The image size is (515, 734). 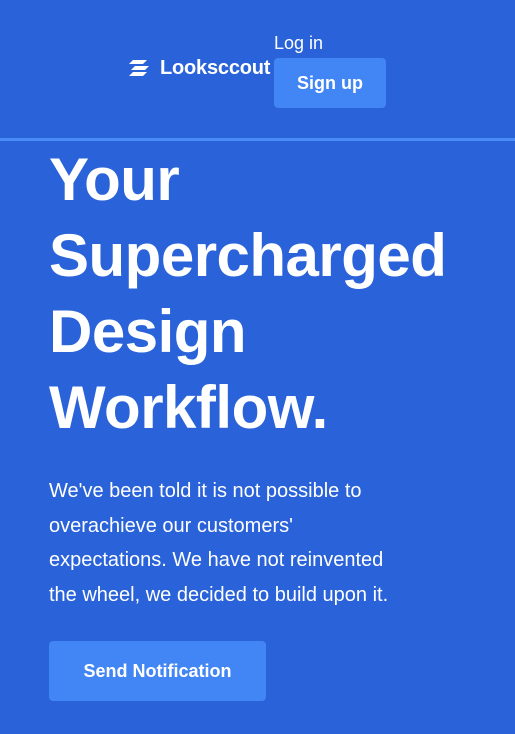 What do you see at coordinates (157, 671) in the screenshot?
I see `send-notification-button: Send Notification` at bounding box center [157, 671].